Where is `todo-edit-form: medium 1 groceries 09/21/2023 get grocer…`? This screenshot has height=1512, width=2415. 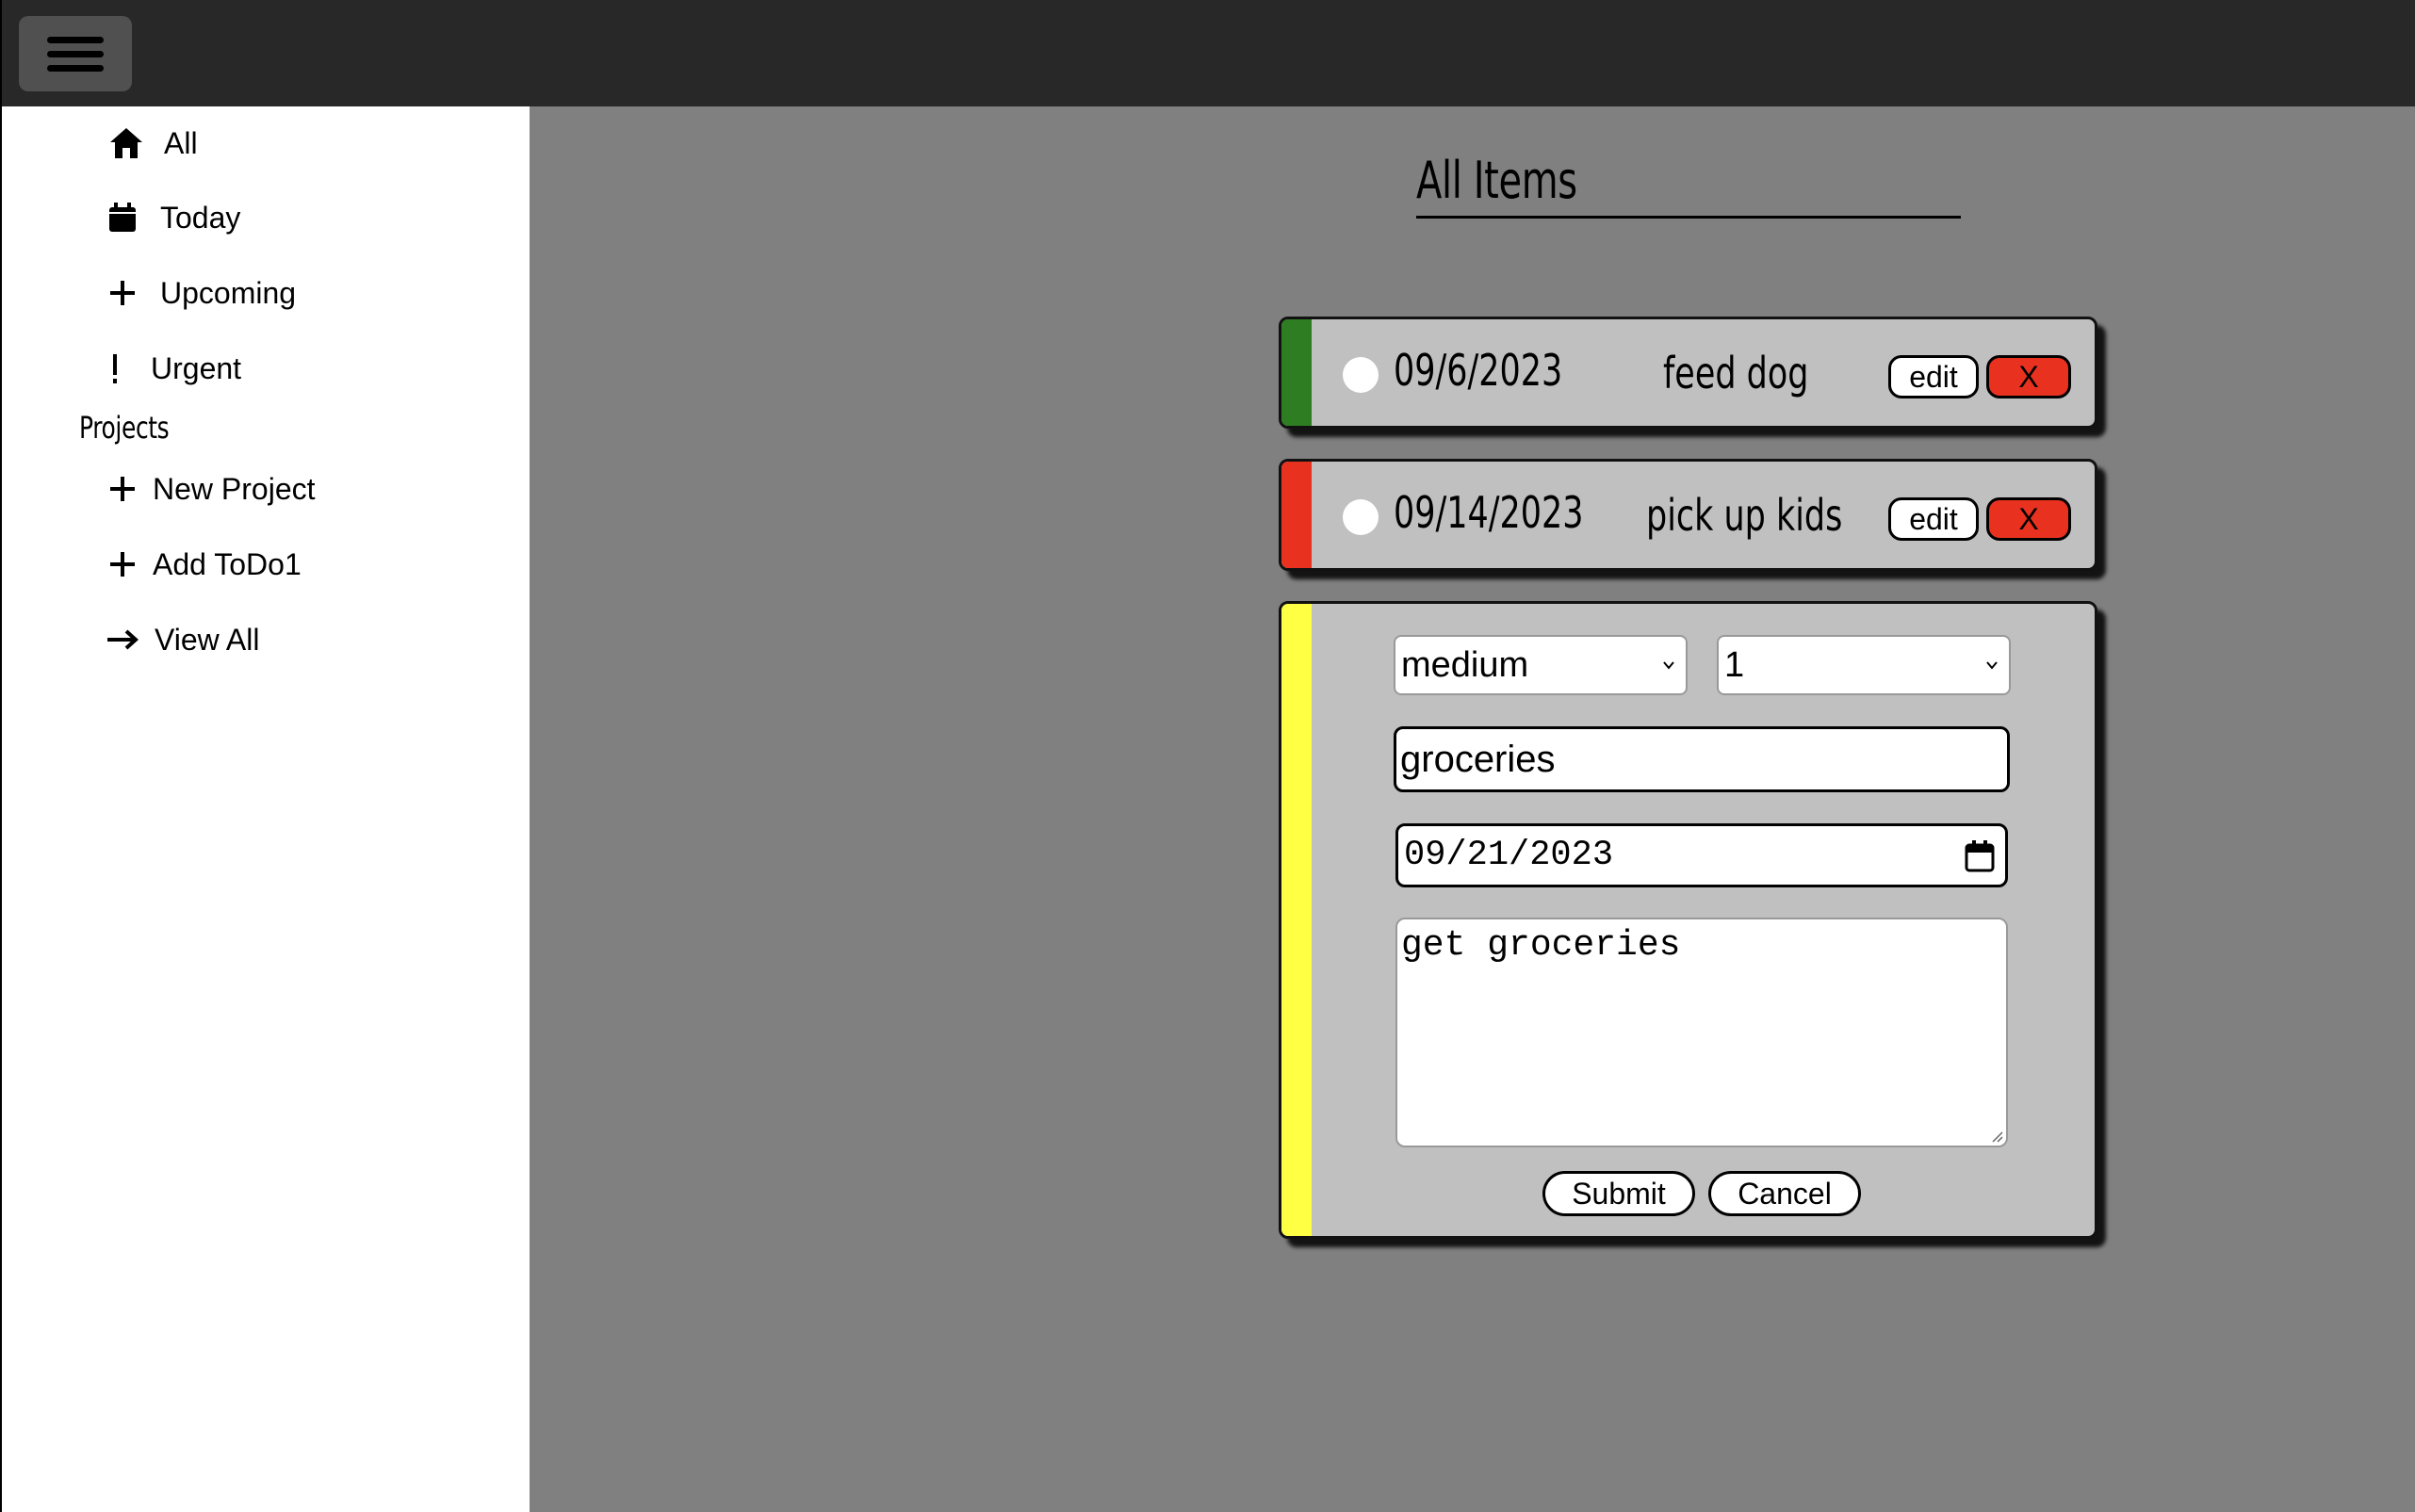 todo-edit-form: medium 1 groceries 09/21/2023 get grocer… is located at coordinates (1688, 920).